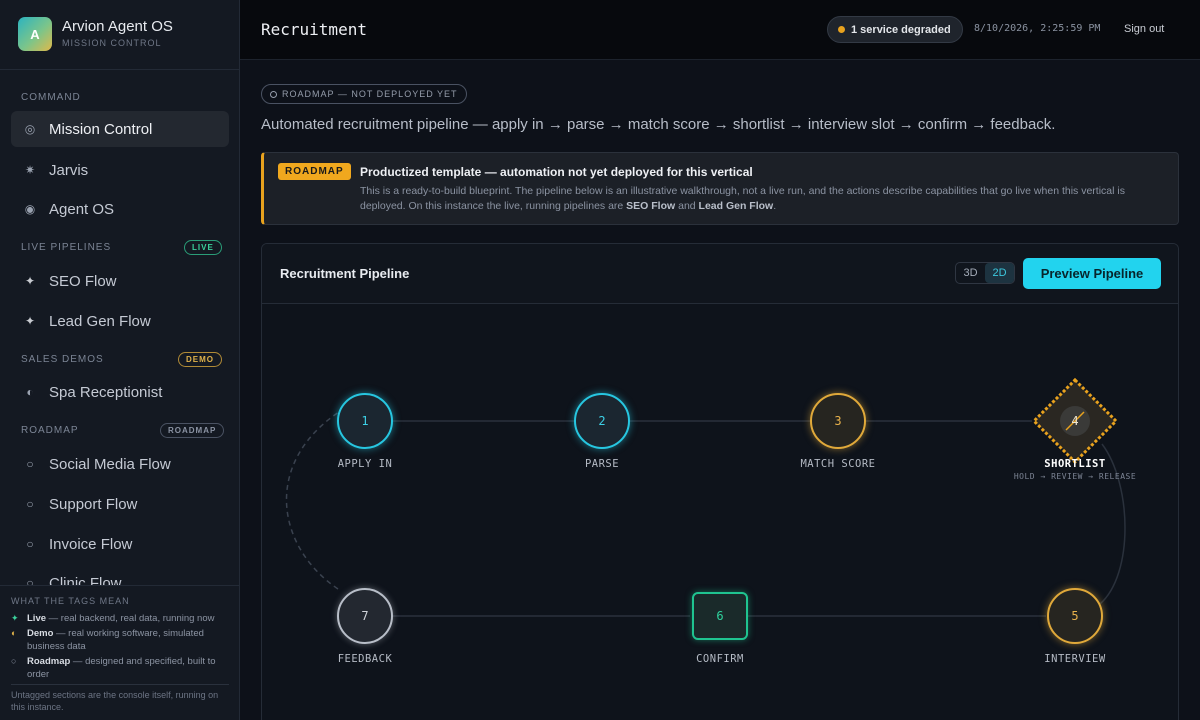 The width and height of the screenshot is (1200, 720). I want to click on legend-title: WHAT THE TAGS MEAN, so click(70, 601).